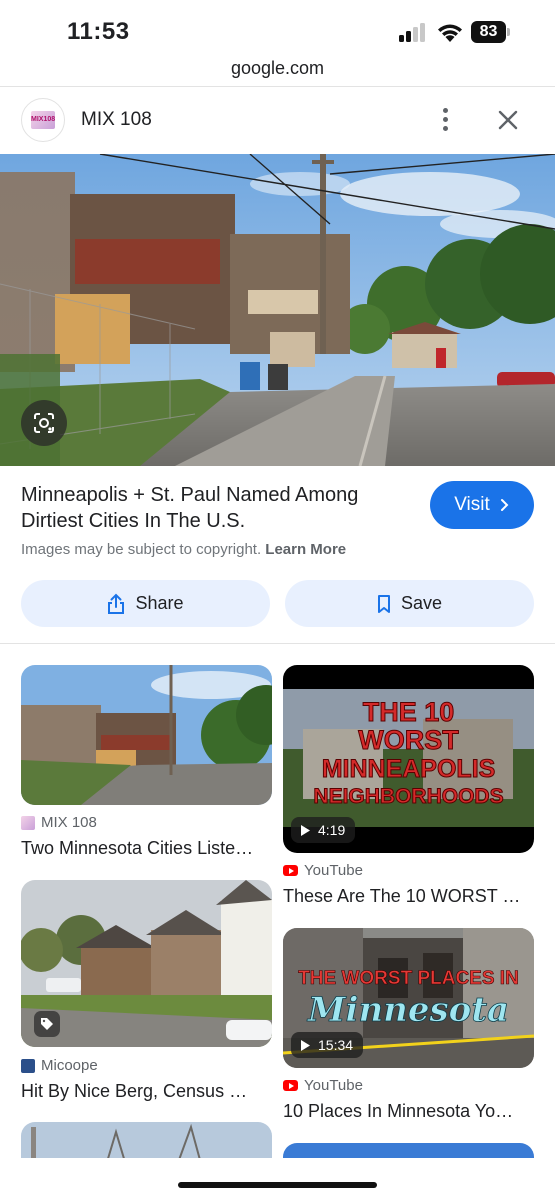 The width and height of the screenshot is (555, 1200). I want to click on chevron-right-icon, so click(504, 505).